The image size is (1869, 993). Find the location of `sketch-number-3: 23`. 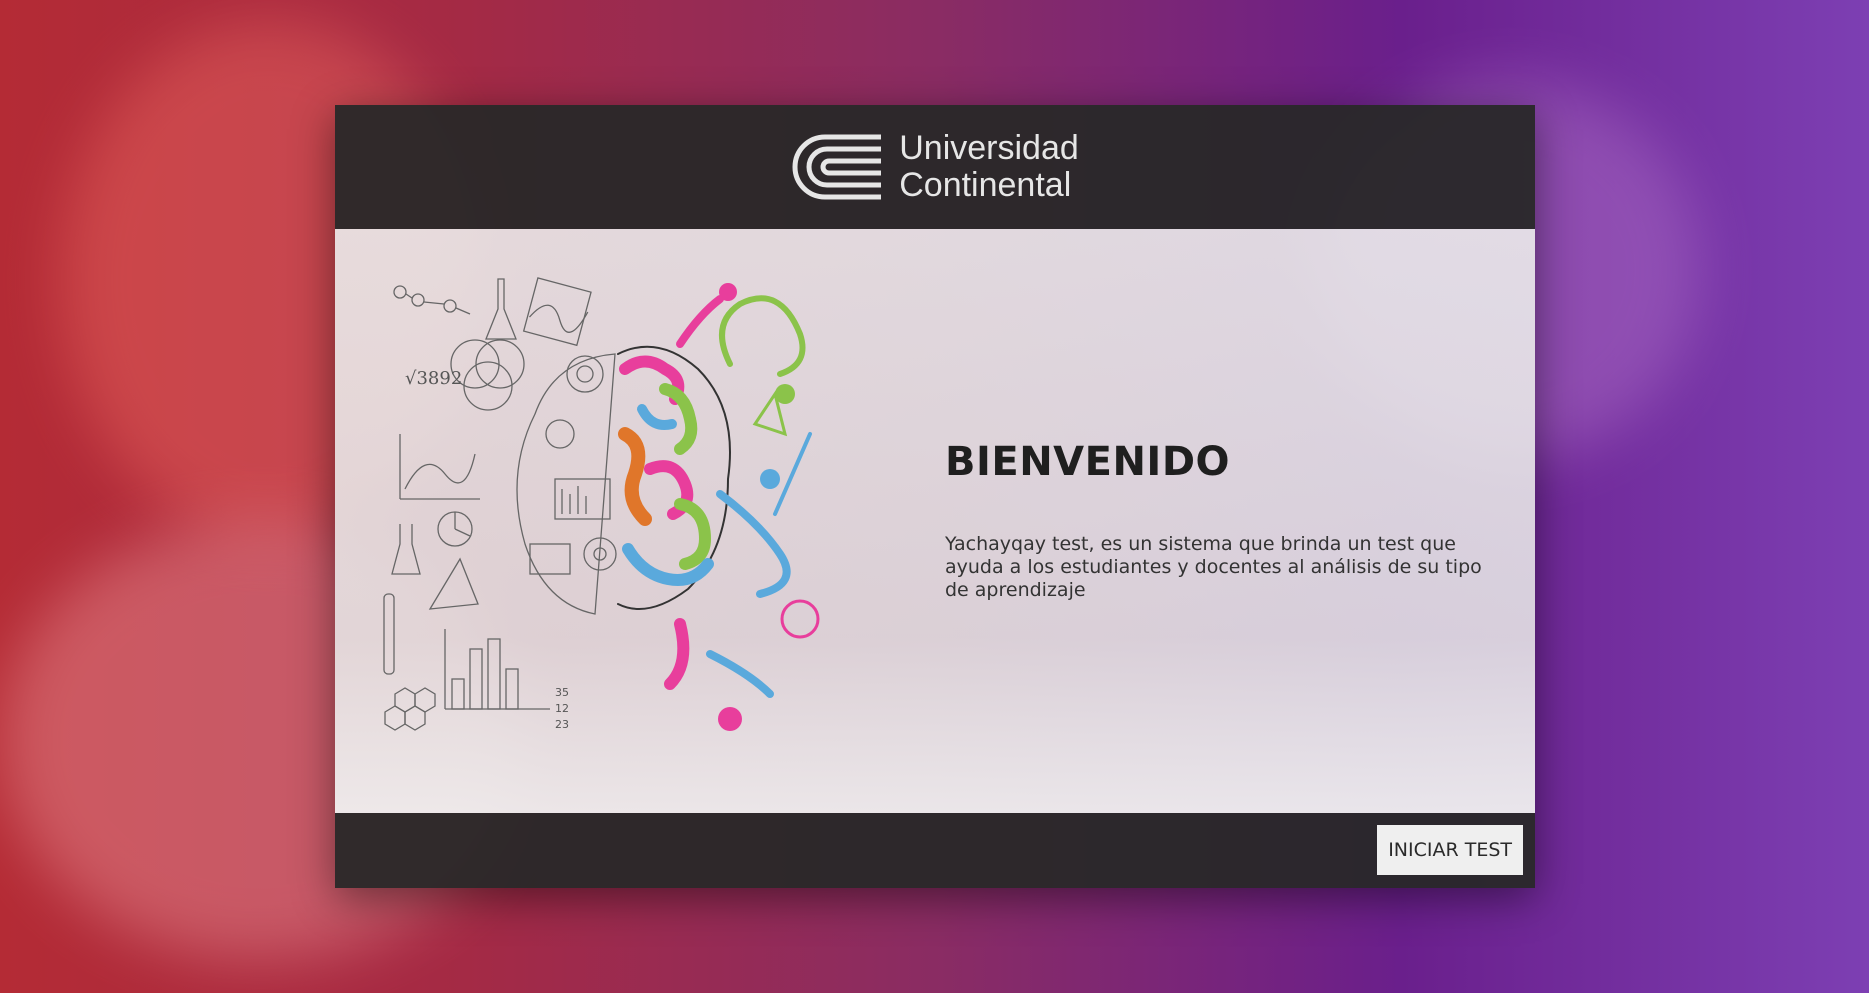

sketch-number-3: 23 is located at coordinates (562, 724).